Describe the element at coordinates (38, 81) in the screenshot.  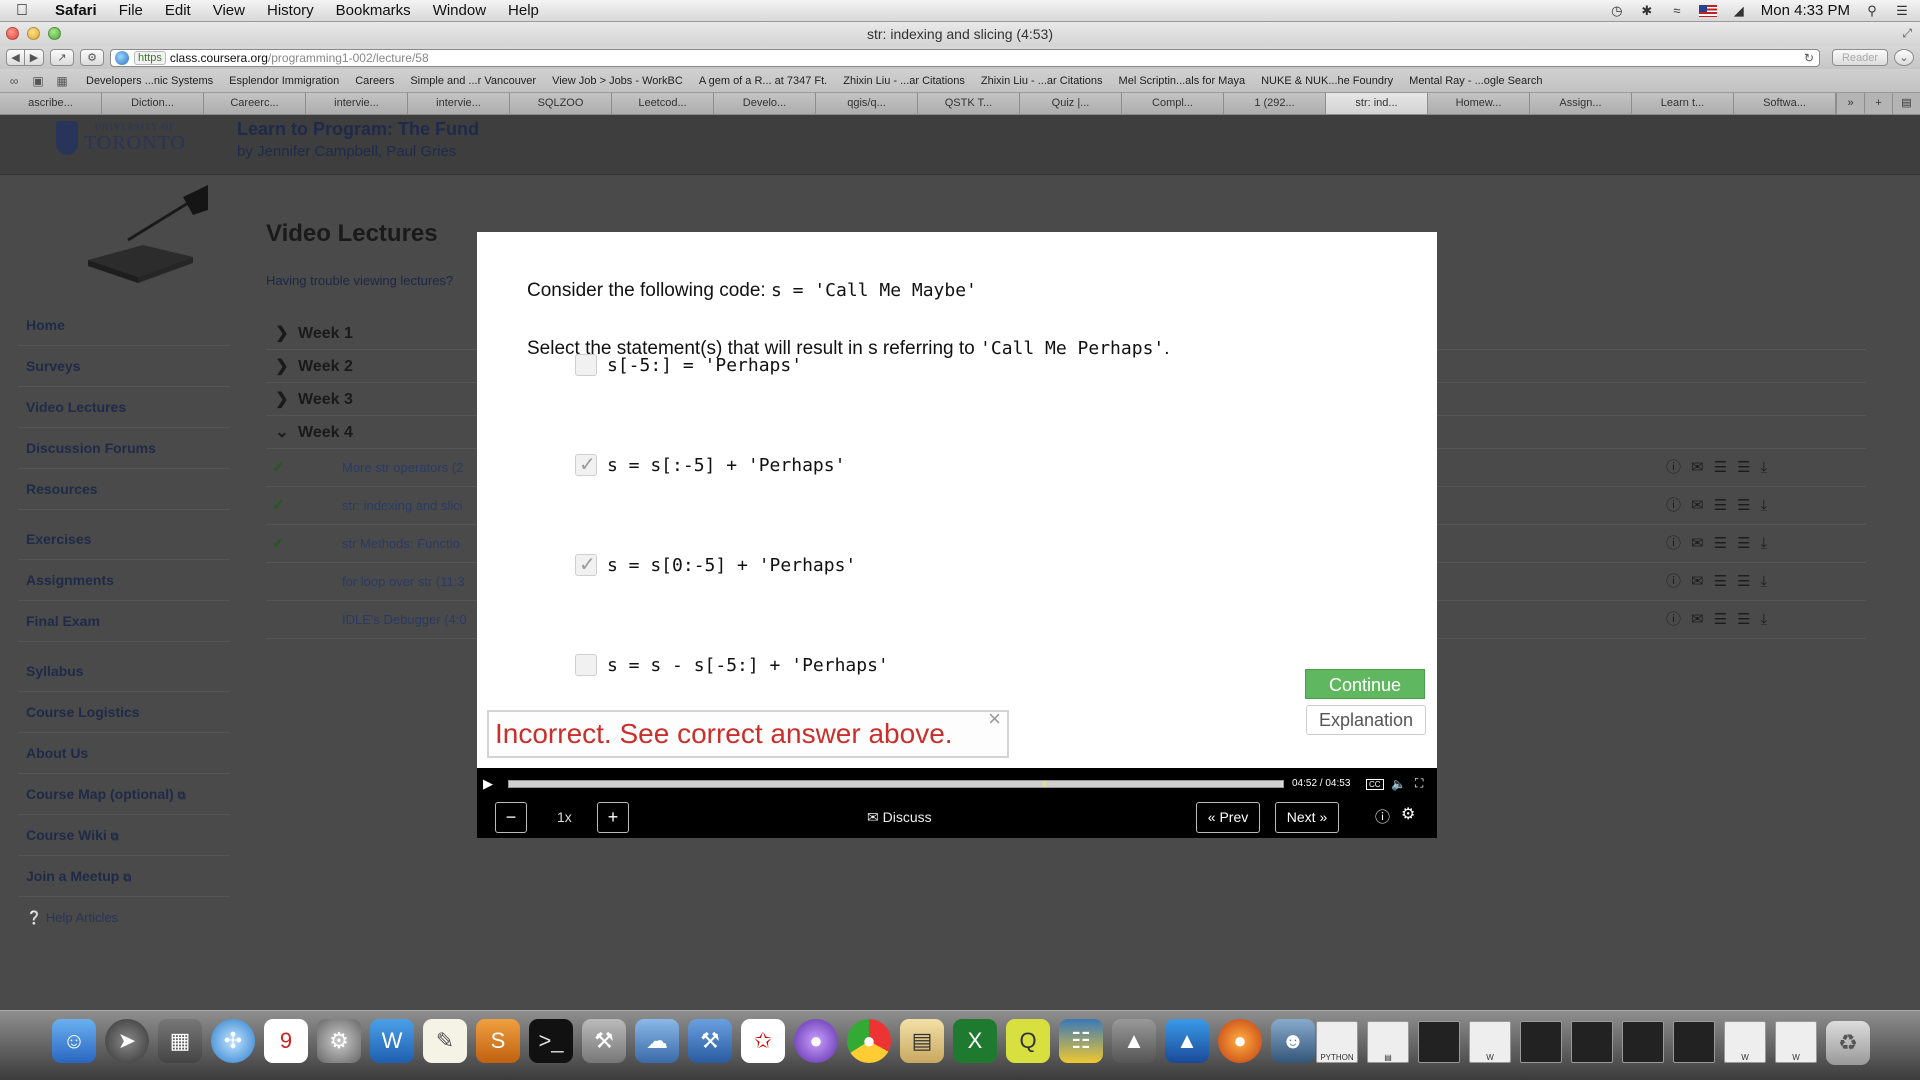
I see `bookmarks-book-icon: ▣` at that location.